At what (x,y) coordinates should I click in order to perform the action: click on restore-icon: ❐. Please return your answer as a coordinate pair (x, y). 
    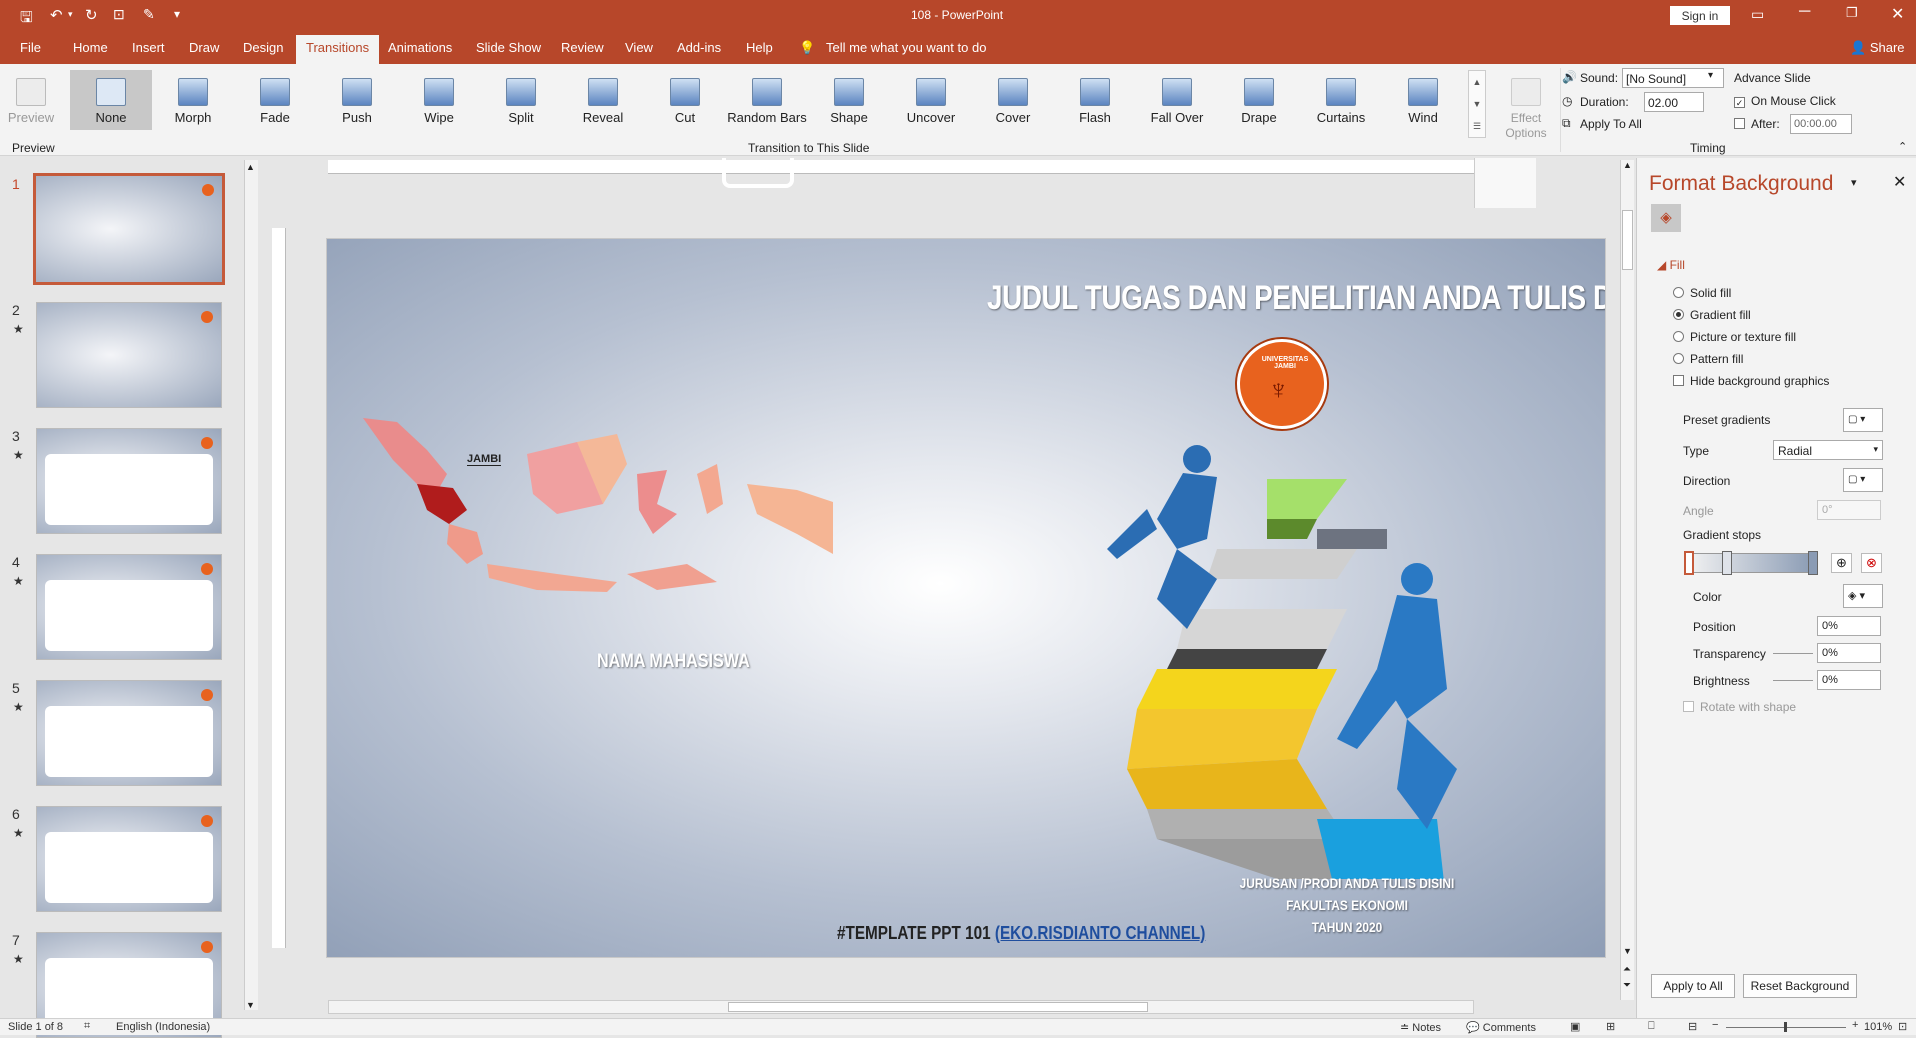
    Looking at the image, I should click on (1852, 13).